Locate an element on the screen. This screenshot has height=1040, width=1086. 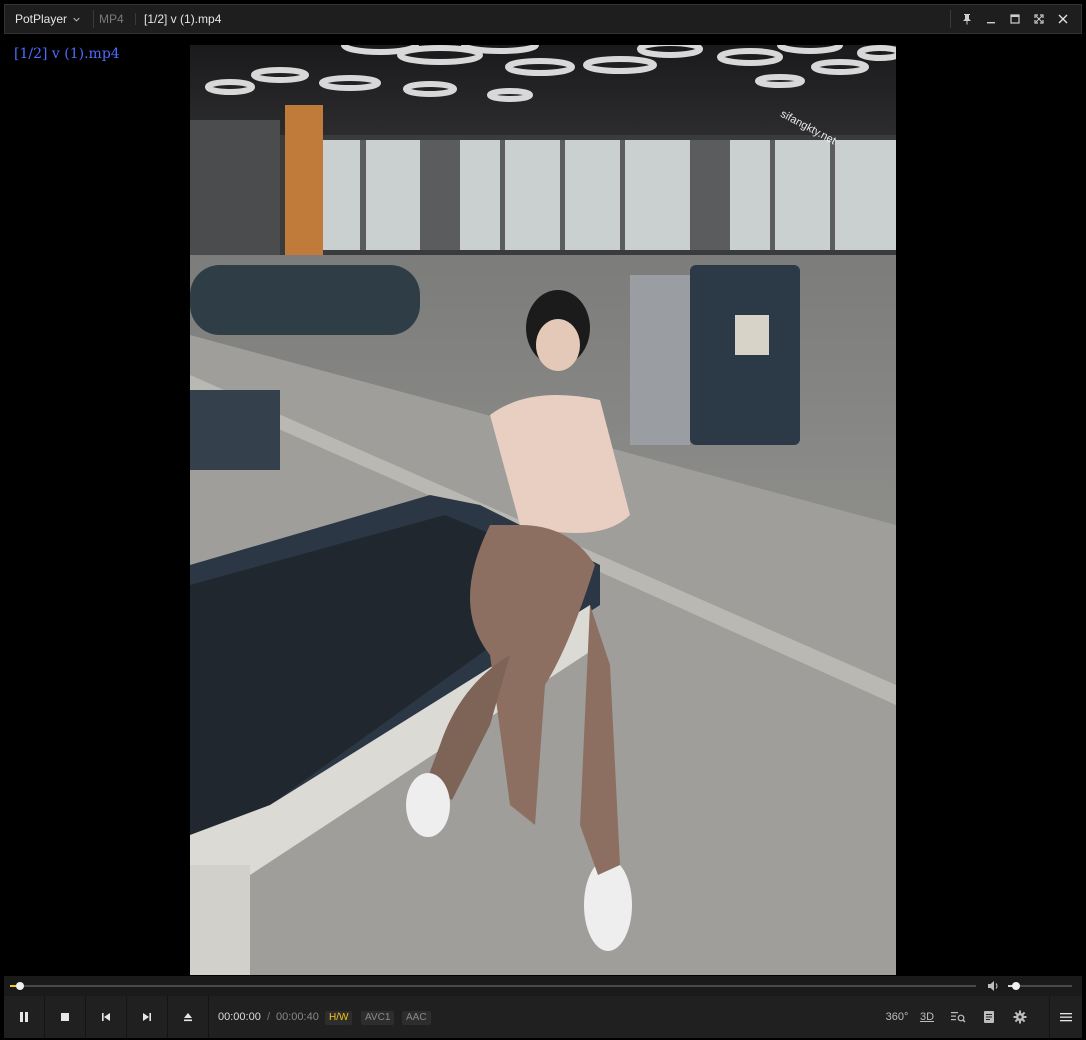
settings-button is located at coordinates (1020, 1017).